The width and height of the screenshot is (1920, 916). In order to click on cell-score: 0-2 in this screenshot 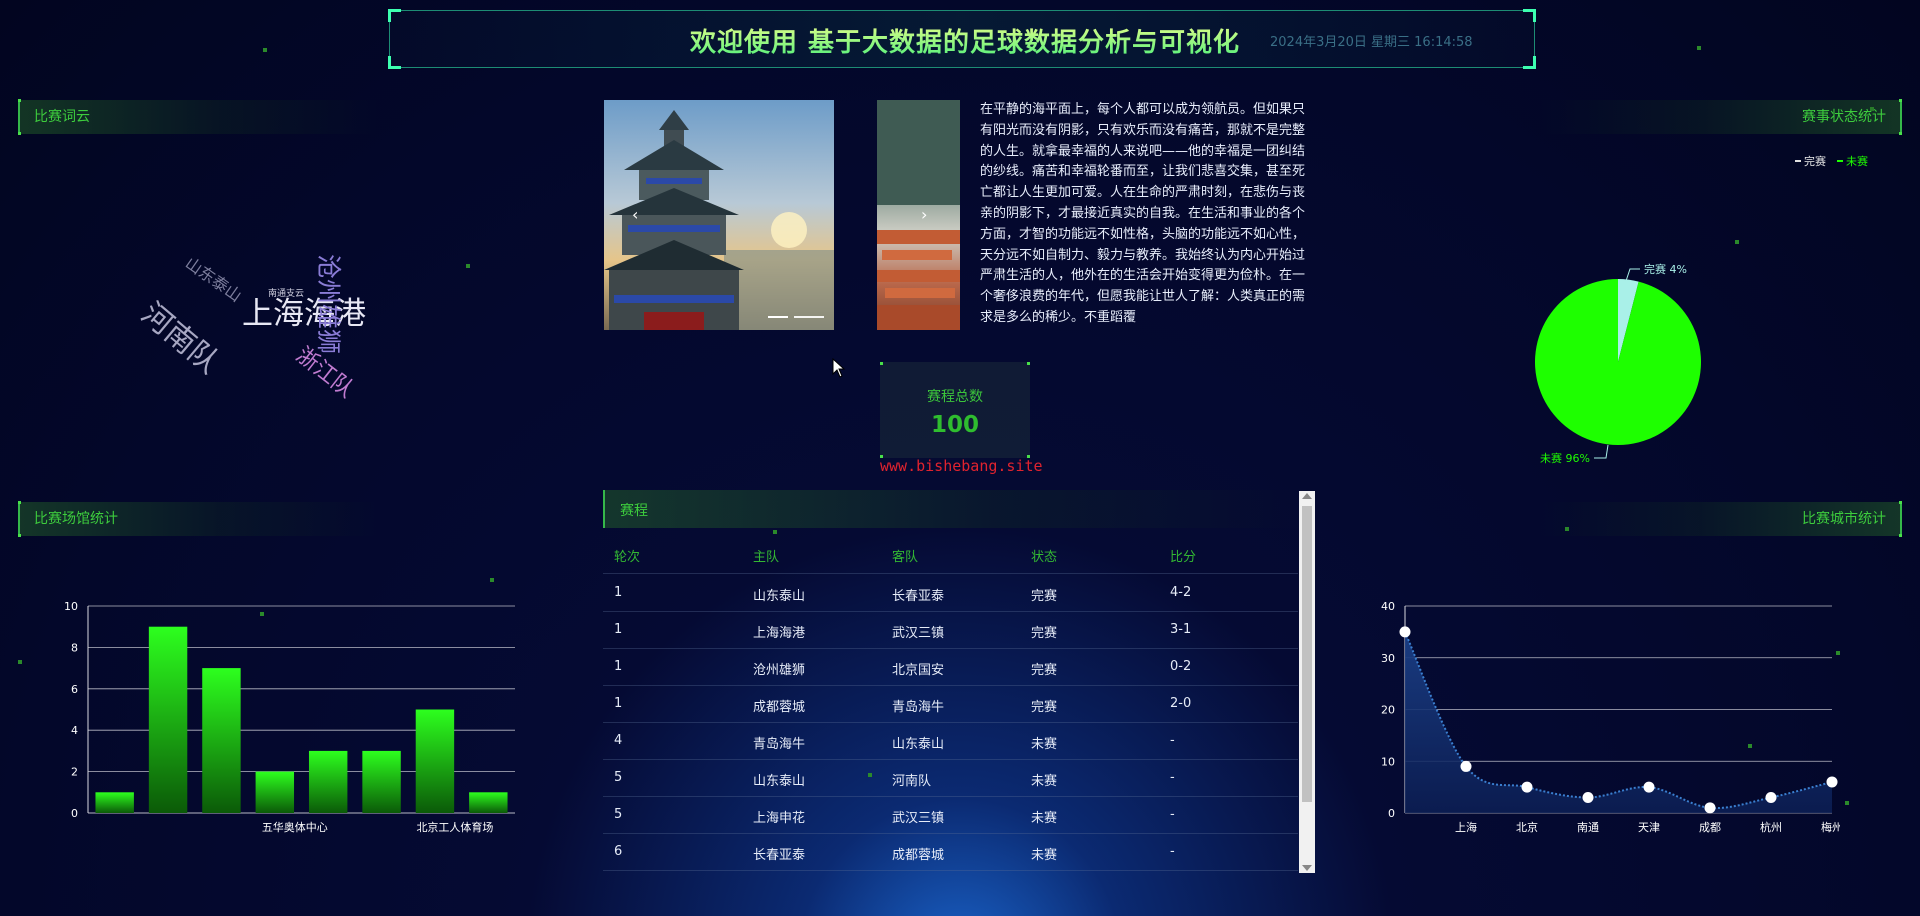, I will do `click(1181, 666)`.